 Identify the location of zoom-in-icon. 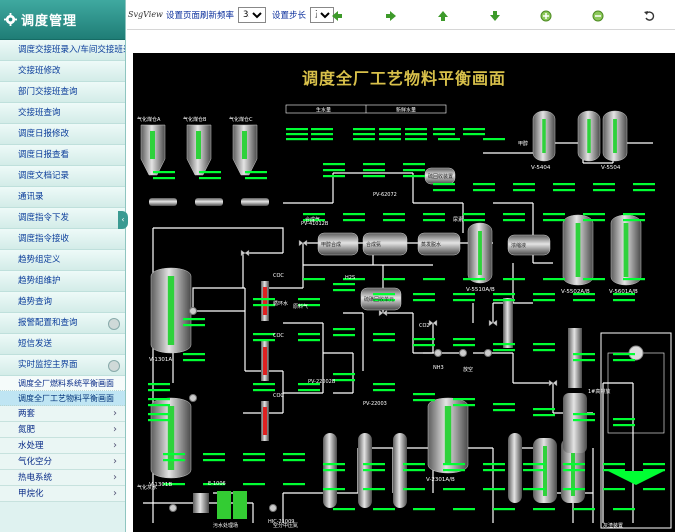
(546, 16).